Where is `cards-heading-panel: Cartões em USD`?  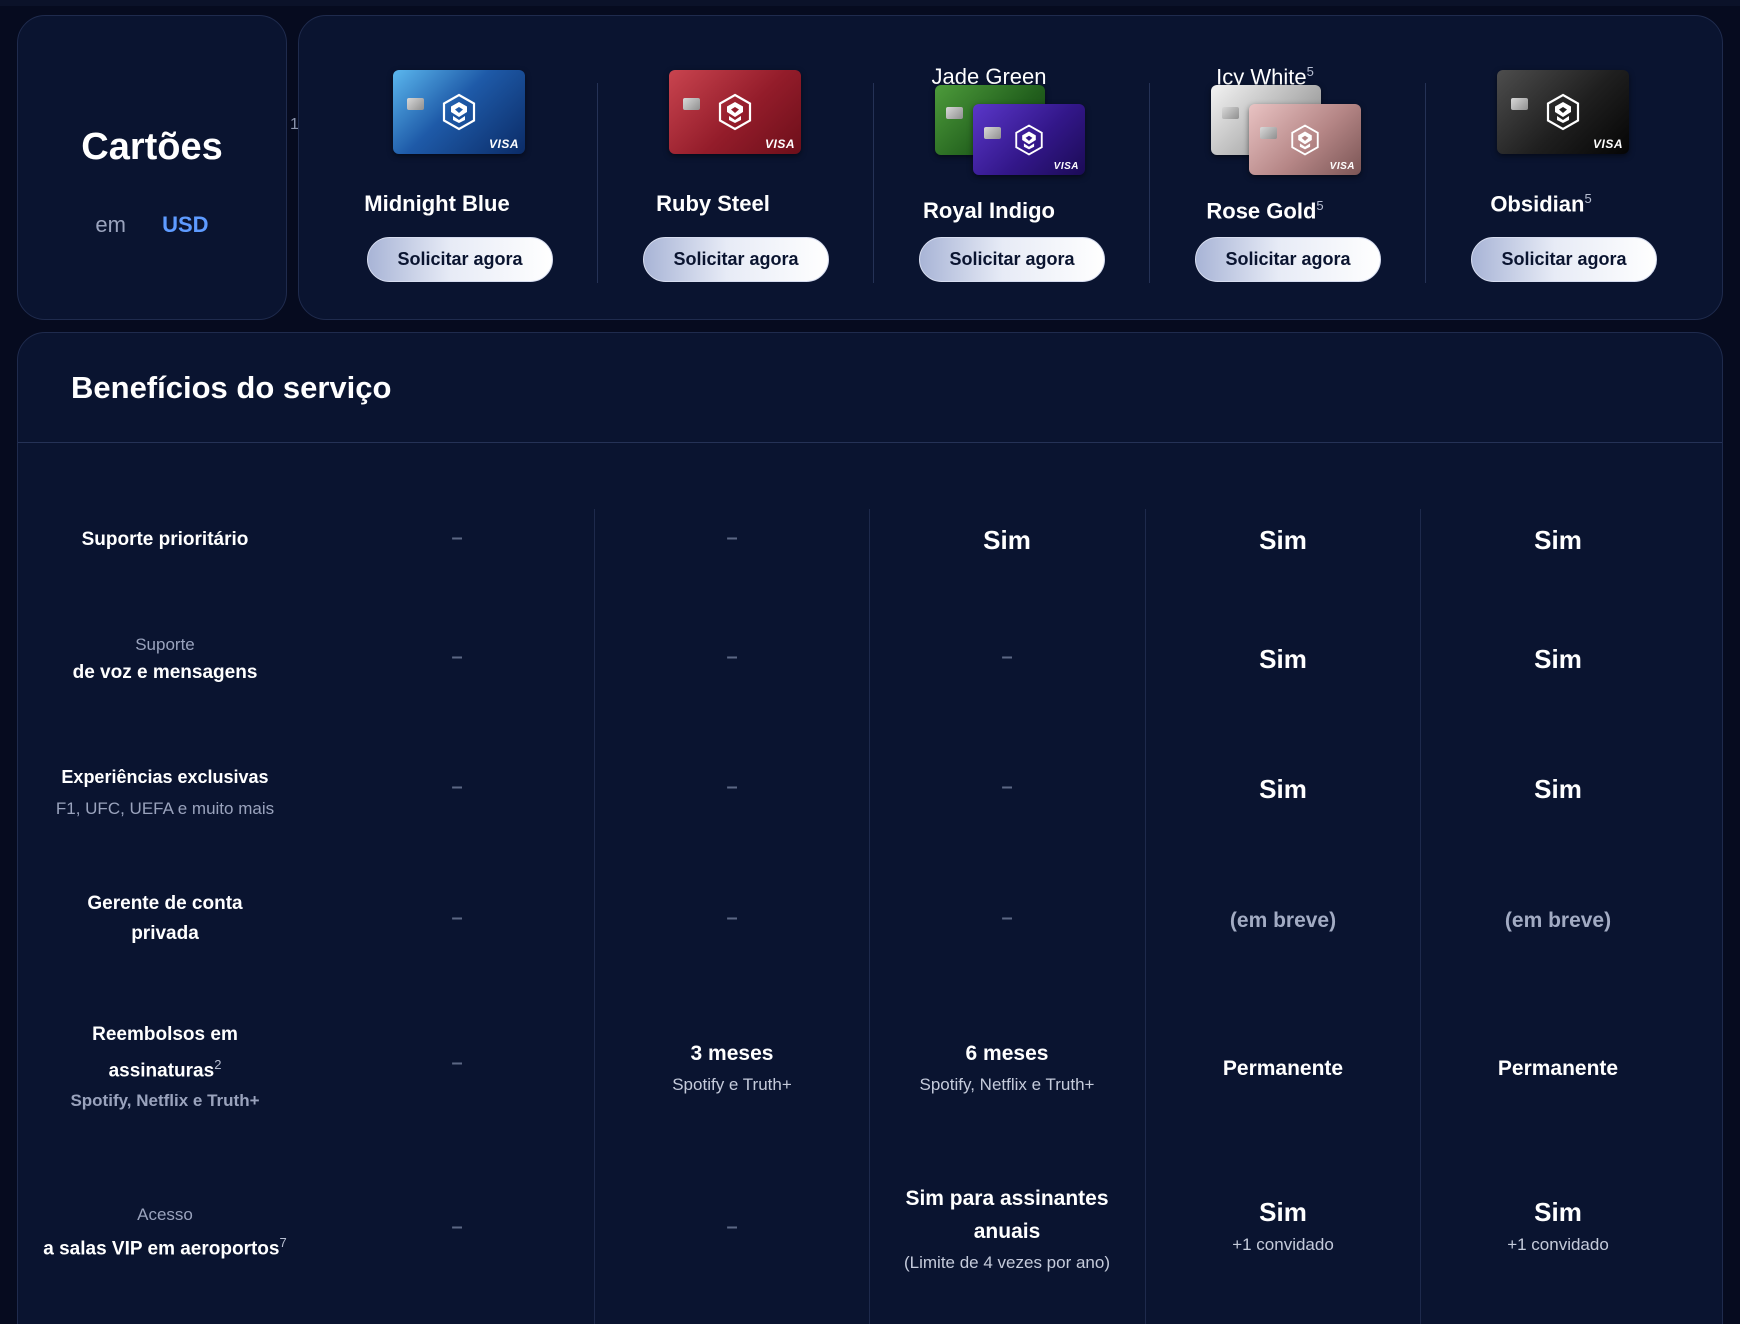
cards-heading-panel: Cartões em USD is located at coordinates (152, 167).